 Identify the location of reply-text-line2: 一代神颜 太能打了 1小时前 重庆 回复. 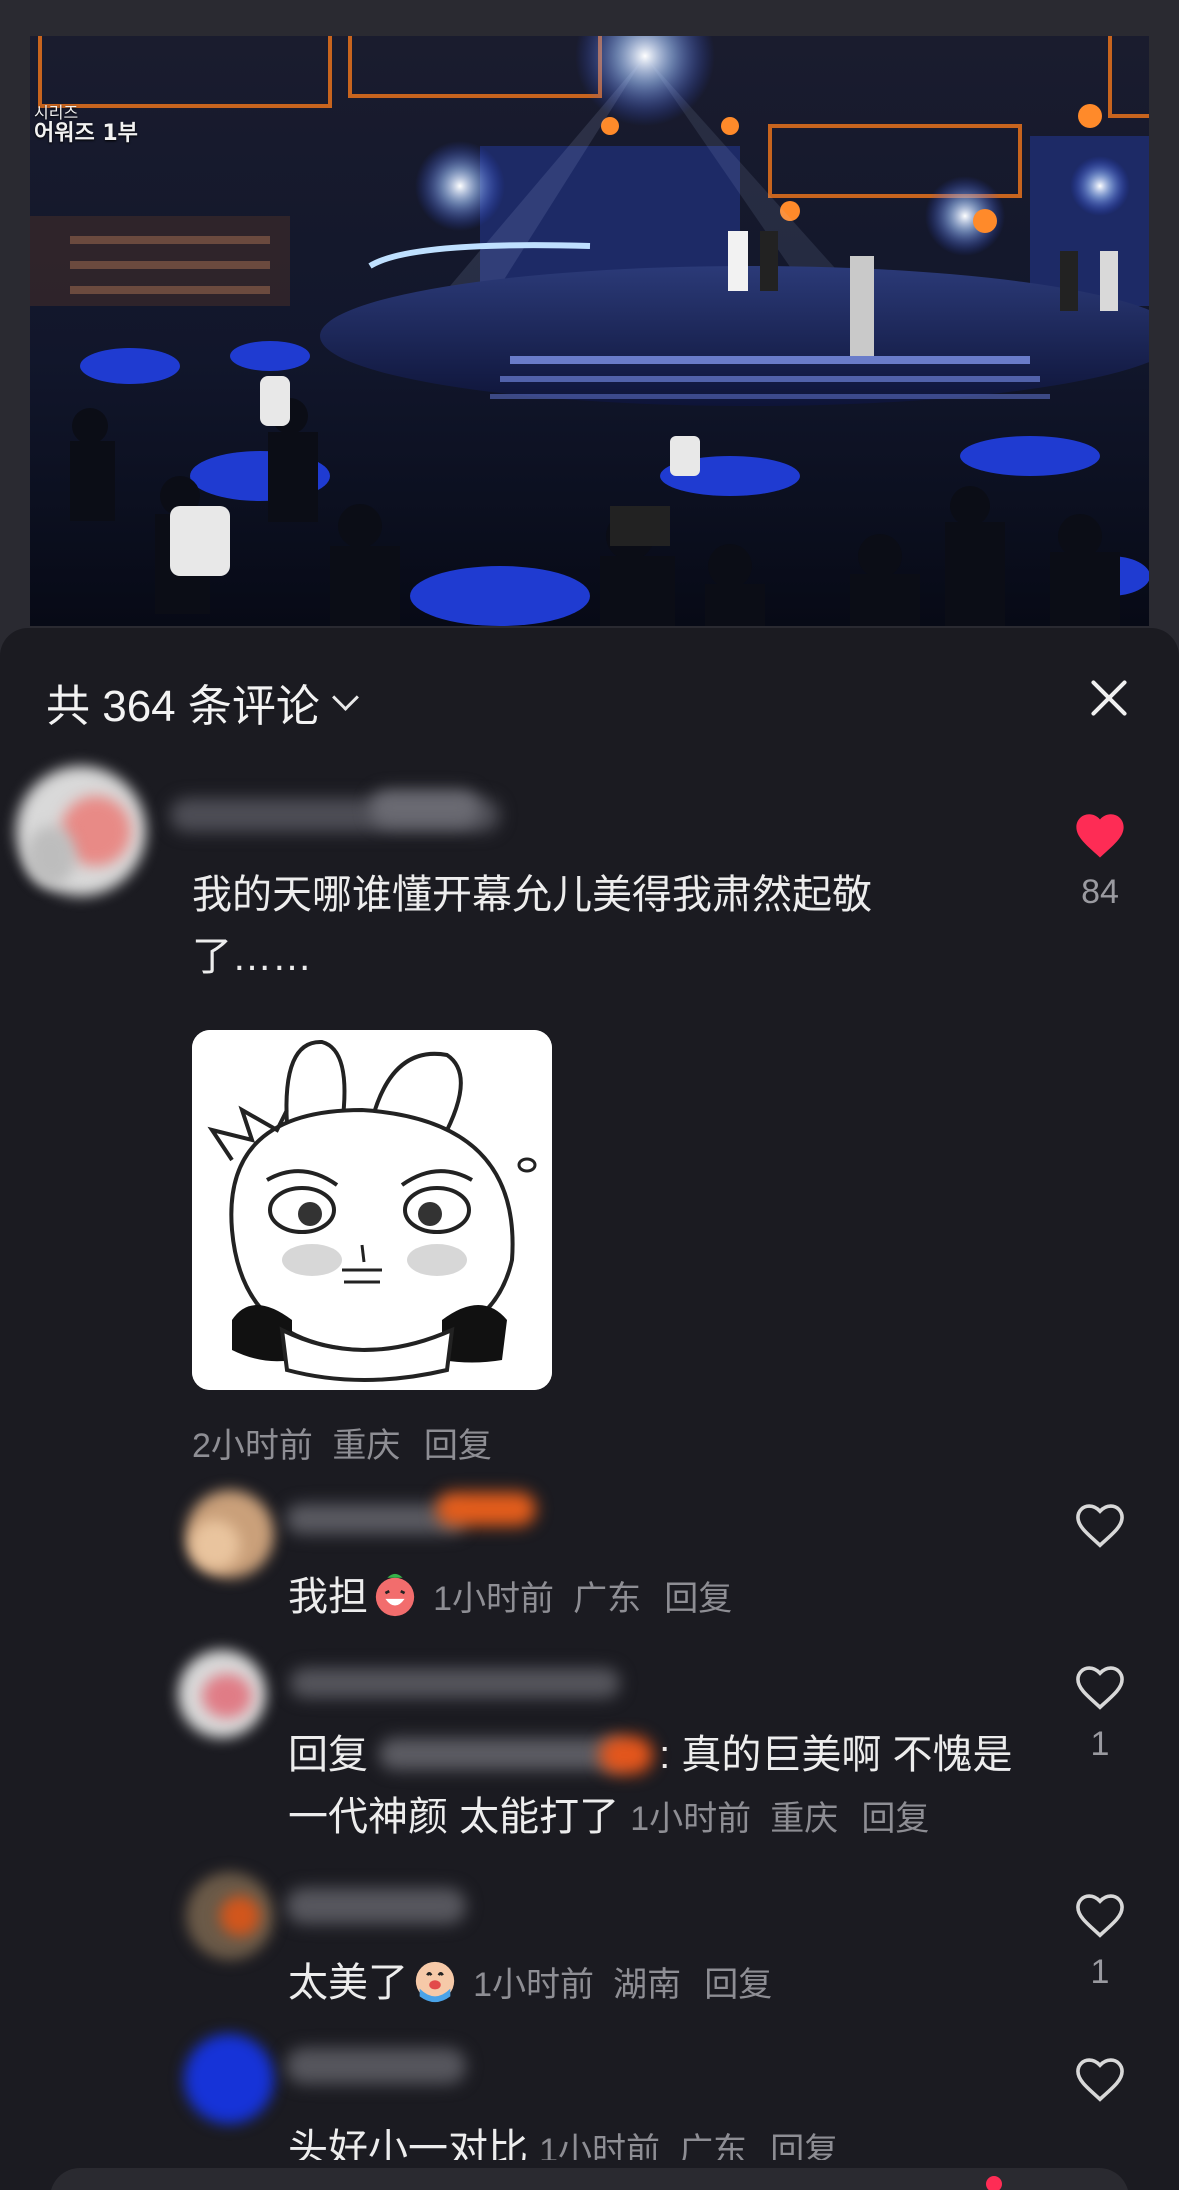
(668, 1818).